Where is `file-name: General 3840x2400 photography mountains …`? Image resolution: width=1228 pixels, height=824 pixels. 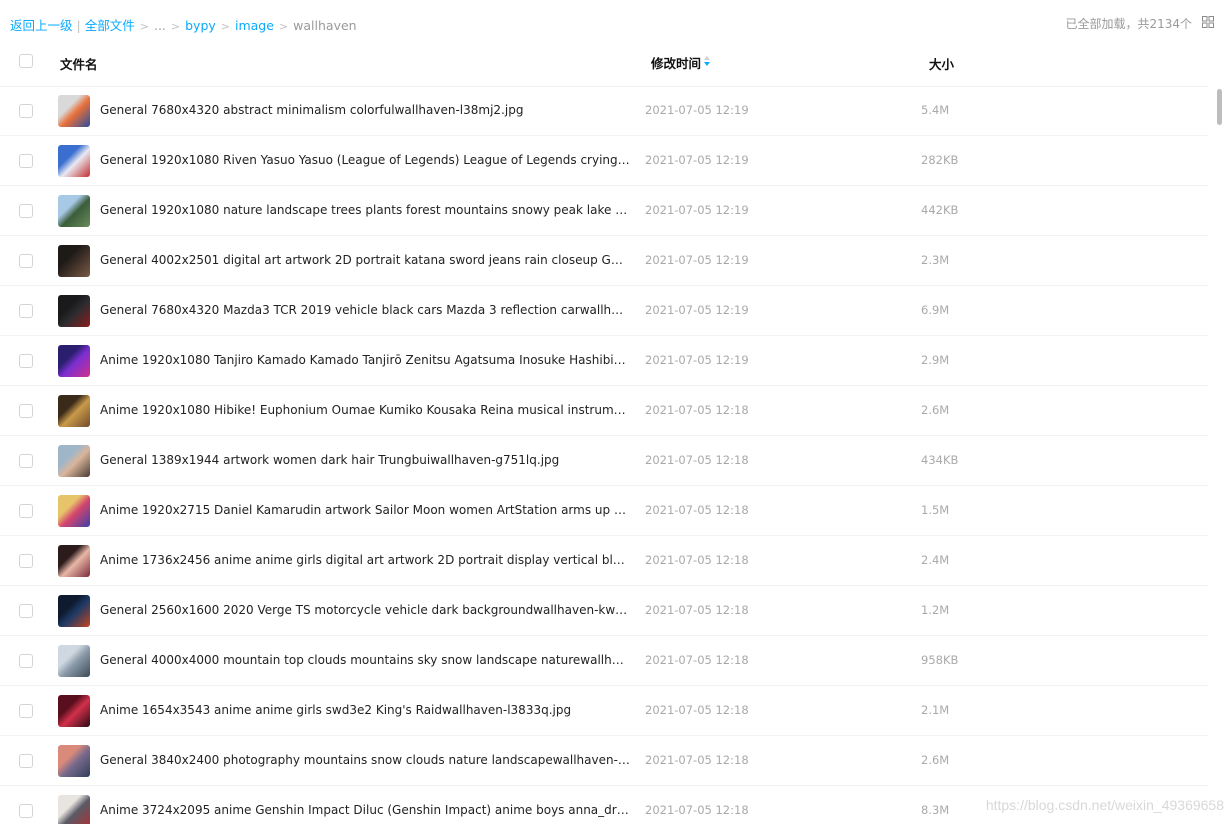
file-name: General 3840x2400 photography mountains … is located at coordinates (365, 760).